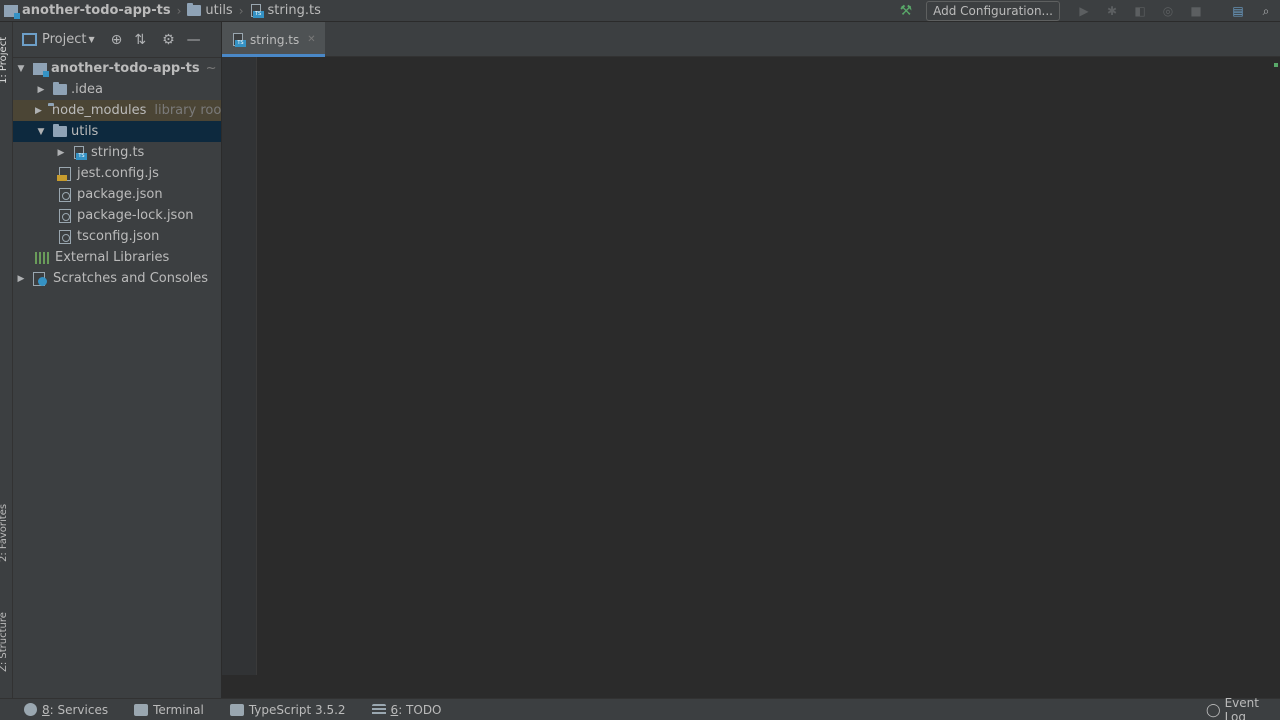 This screenshot has width=1280, height=720. What do you see at coordinates (87, 89) in the screenshot?
I see `tree-item-label: .idea` at bounding box center [87, 89].